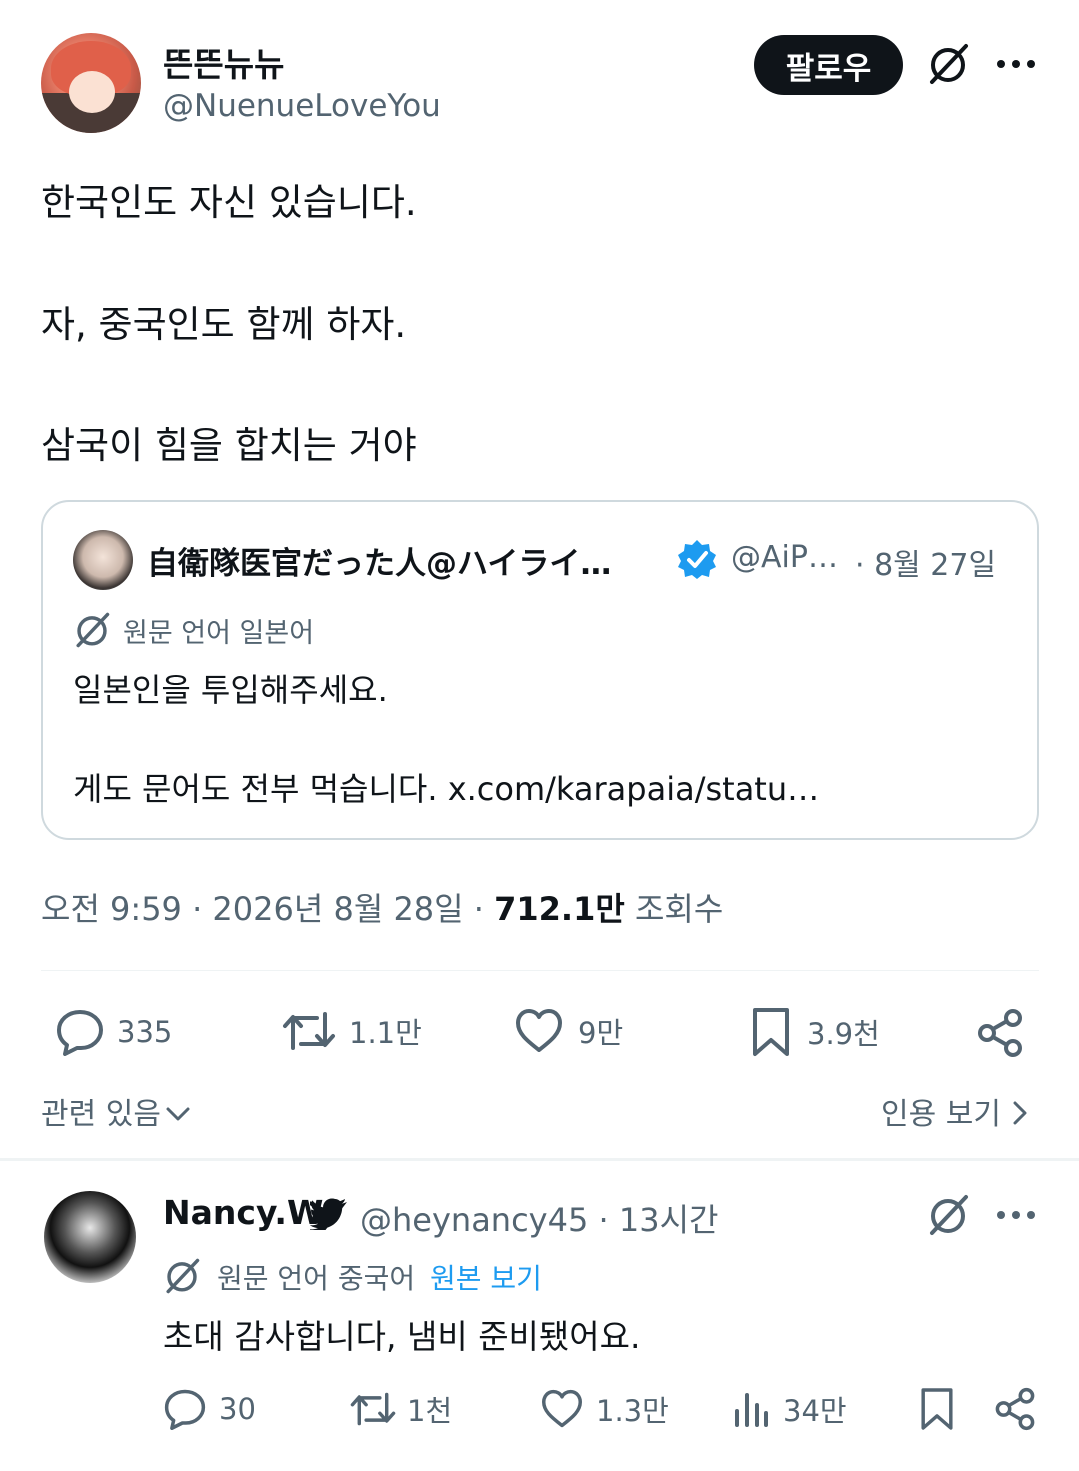 The image size is (1079, 1471). What do you see at coordinates (926, 565) in the screenshot?
I see `quoted-tweet-date: · 8월 27일` at bounding box center [926, 565].